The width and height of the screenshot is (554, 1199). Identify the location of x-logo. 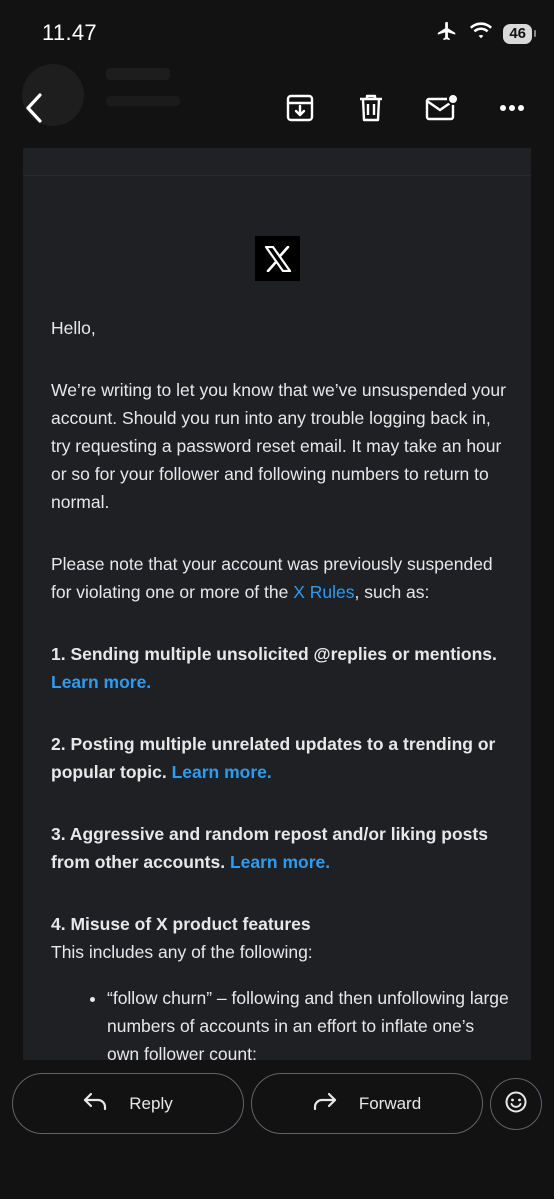
(277, 258).